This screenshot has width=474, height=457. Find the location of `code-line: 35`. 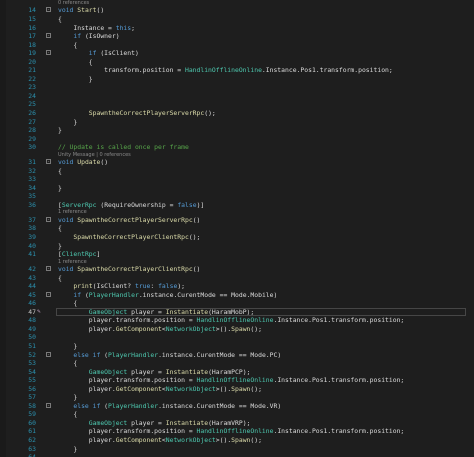

code-line: 35 is located at coordinates (237, 196).